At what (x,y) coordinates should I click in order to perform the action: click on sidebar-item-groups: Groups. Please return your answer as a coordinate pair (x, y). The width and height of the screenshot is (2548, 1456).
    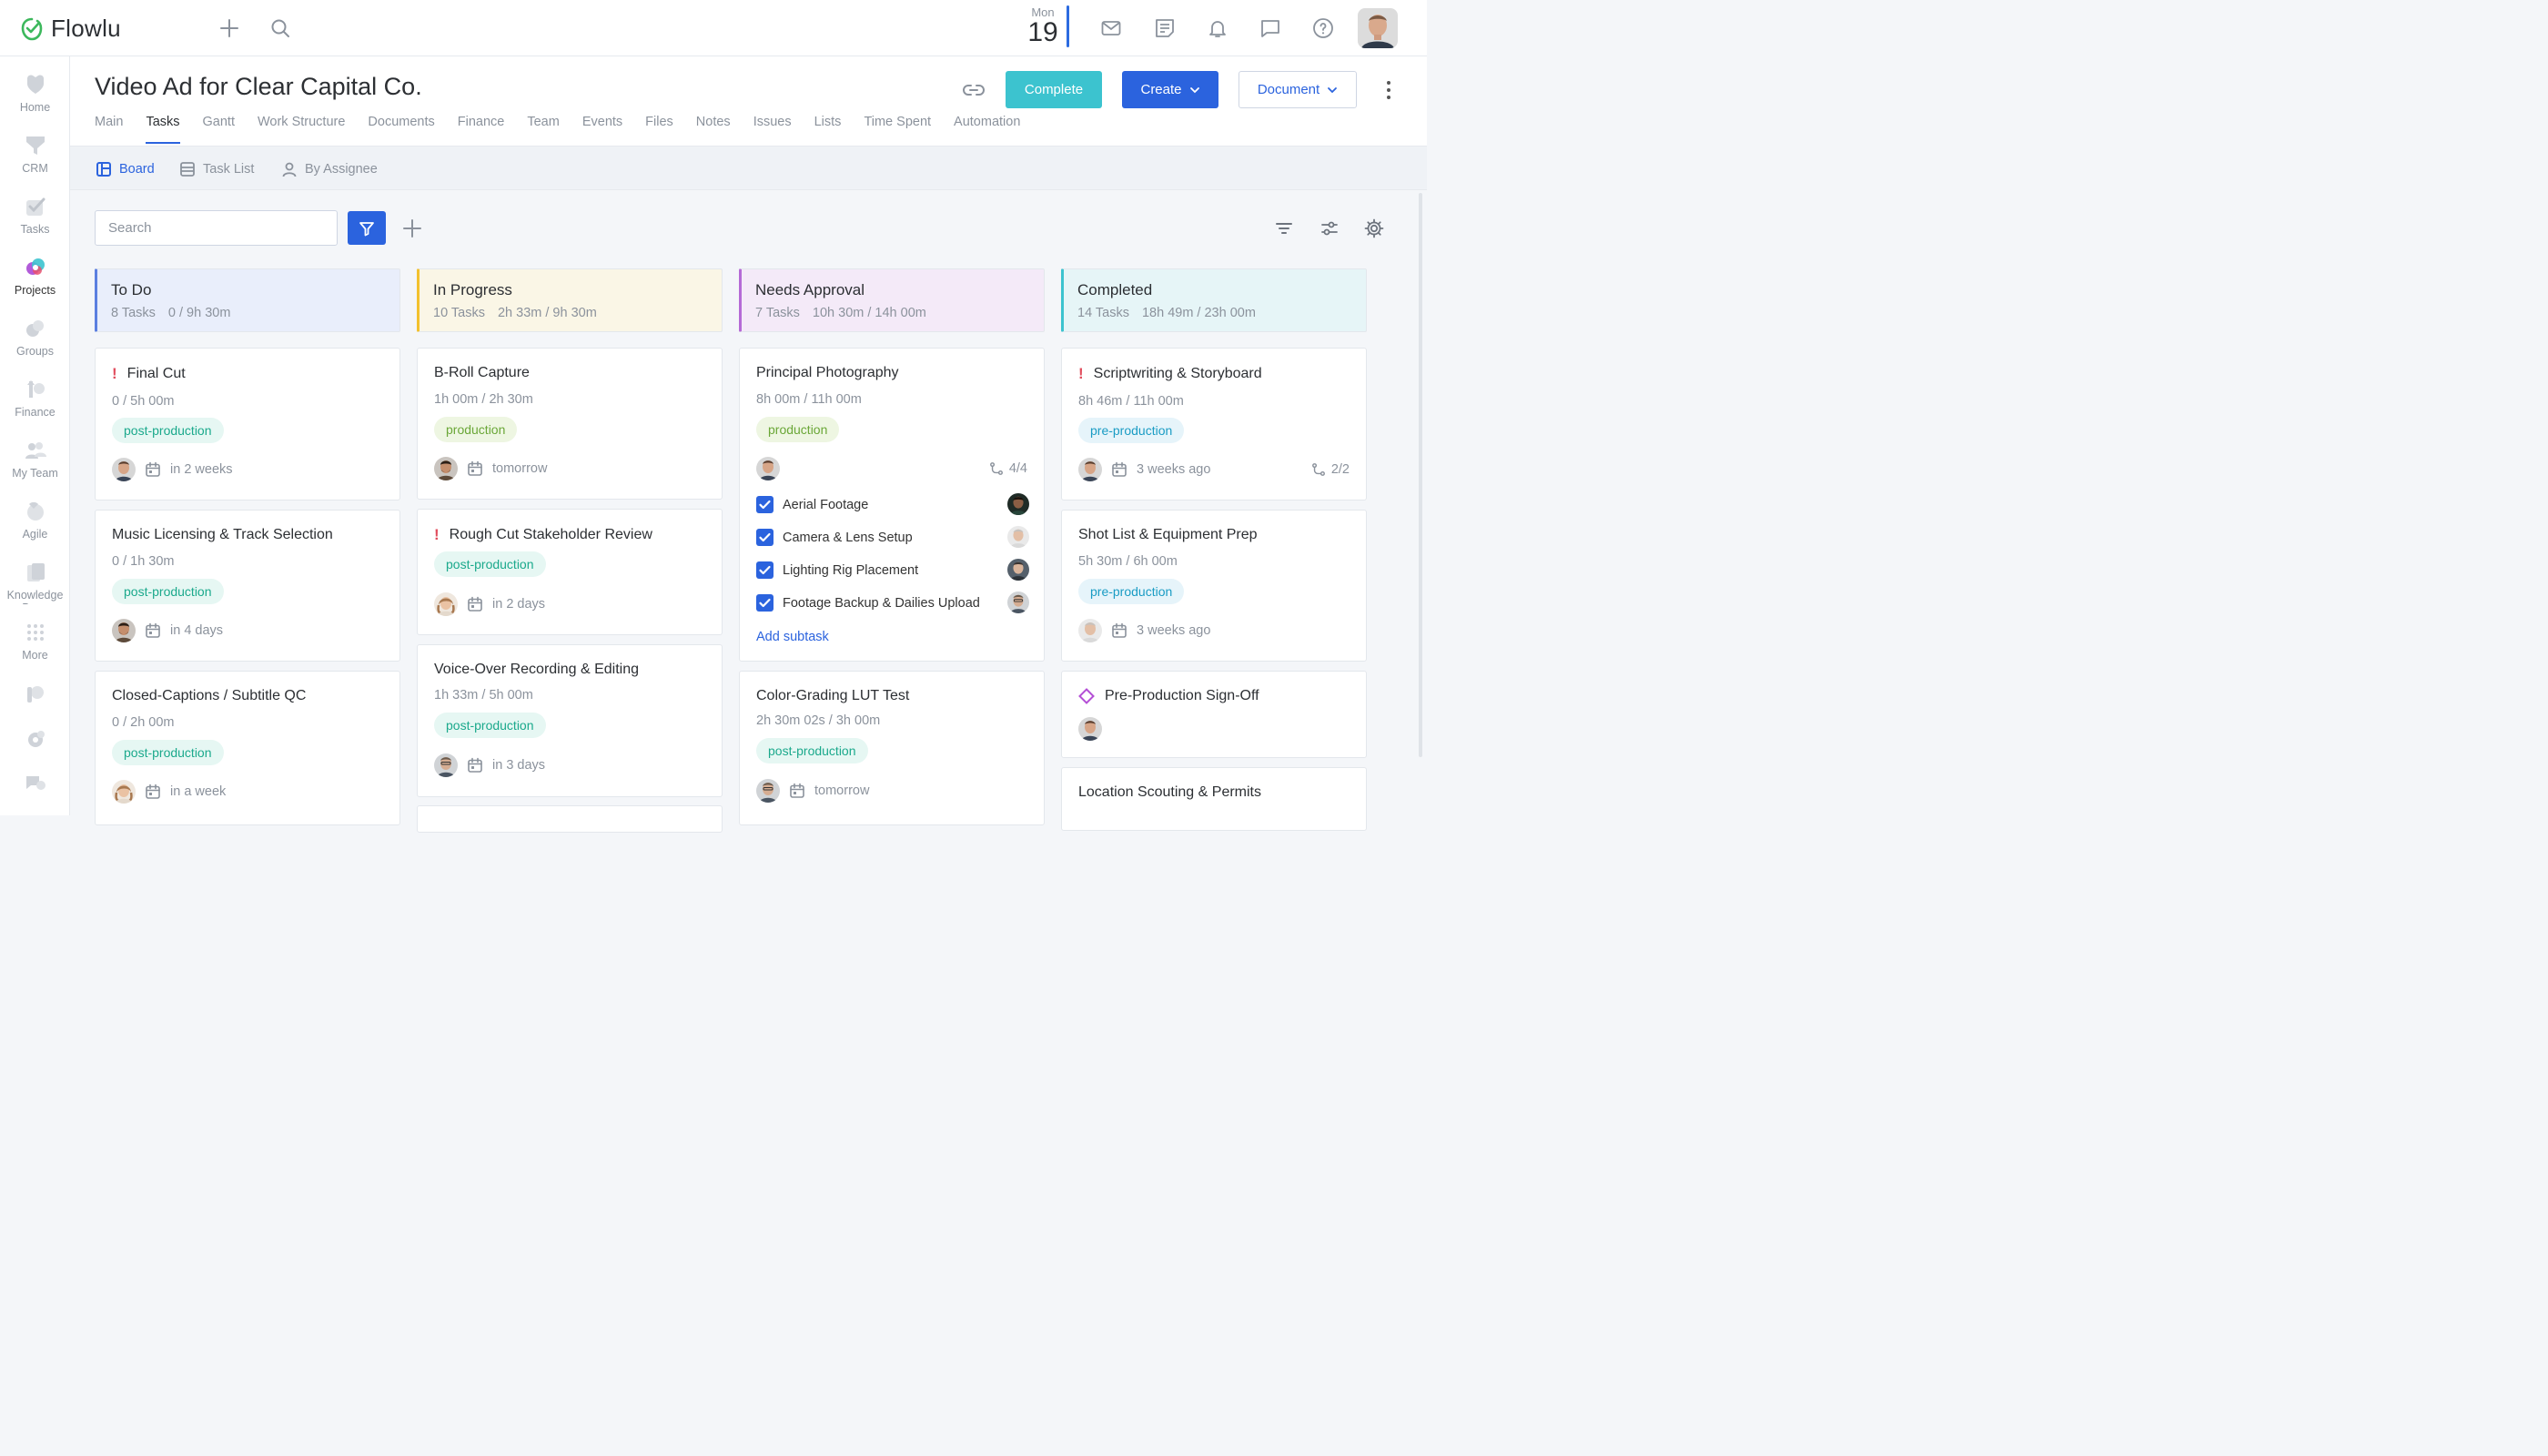
    Looking at the image, I should click on (35, 338).